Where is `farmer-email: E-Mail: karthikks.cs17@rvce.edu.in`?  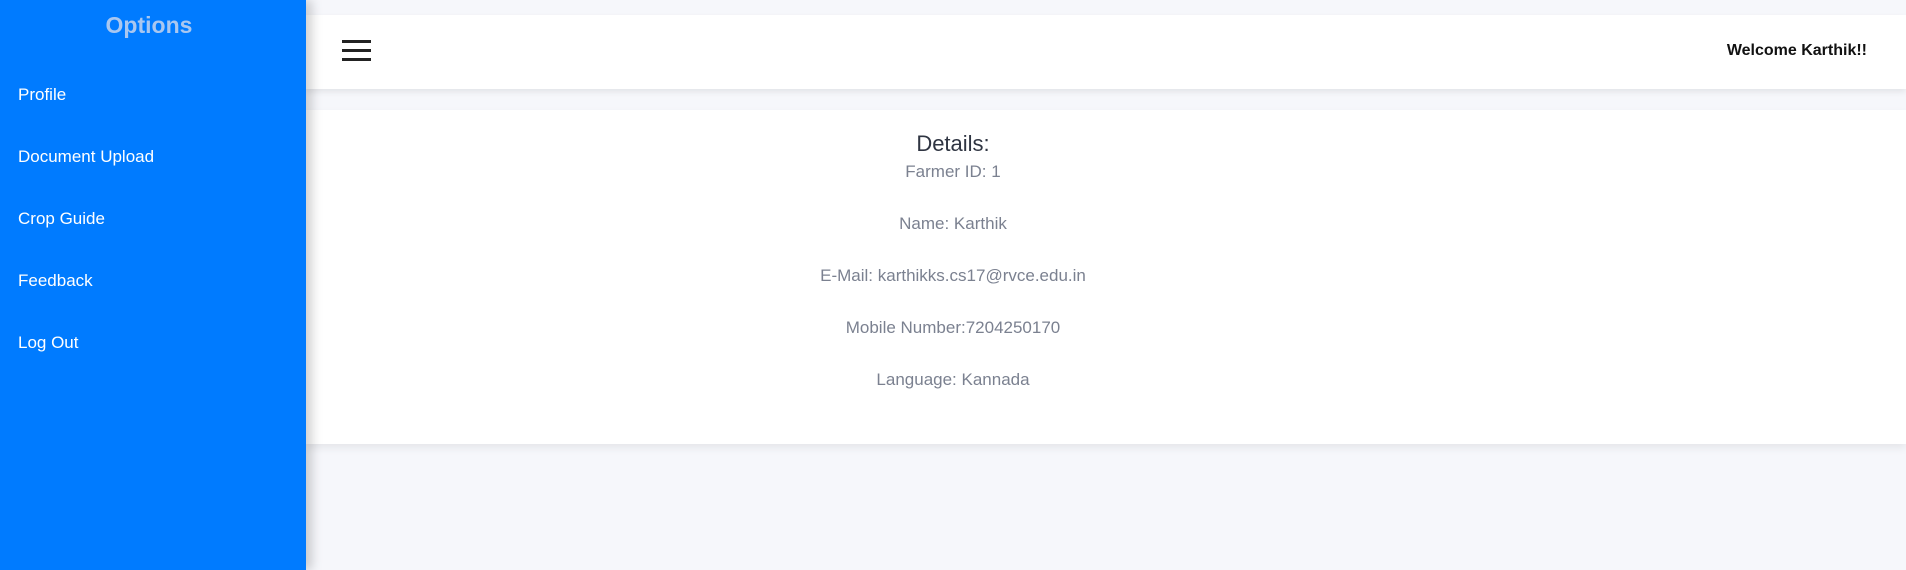 farmer-email: E-Mail: karthikks.cs17@rvce.edu.in is located at coordinates (953, 275).